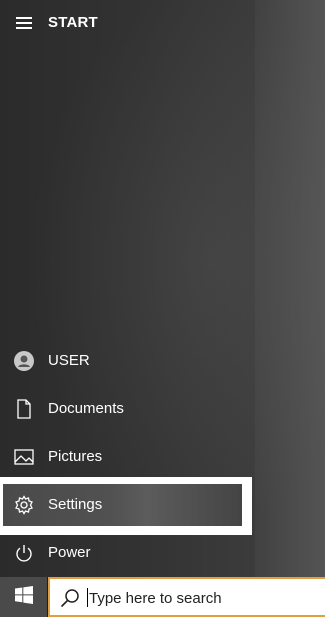 Image resolution: width=325 pixels, height=617 pixels. I want to click on user-avatar-icon, so click(24, 361).